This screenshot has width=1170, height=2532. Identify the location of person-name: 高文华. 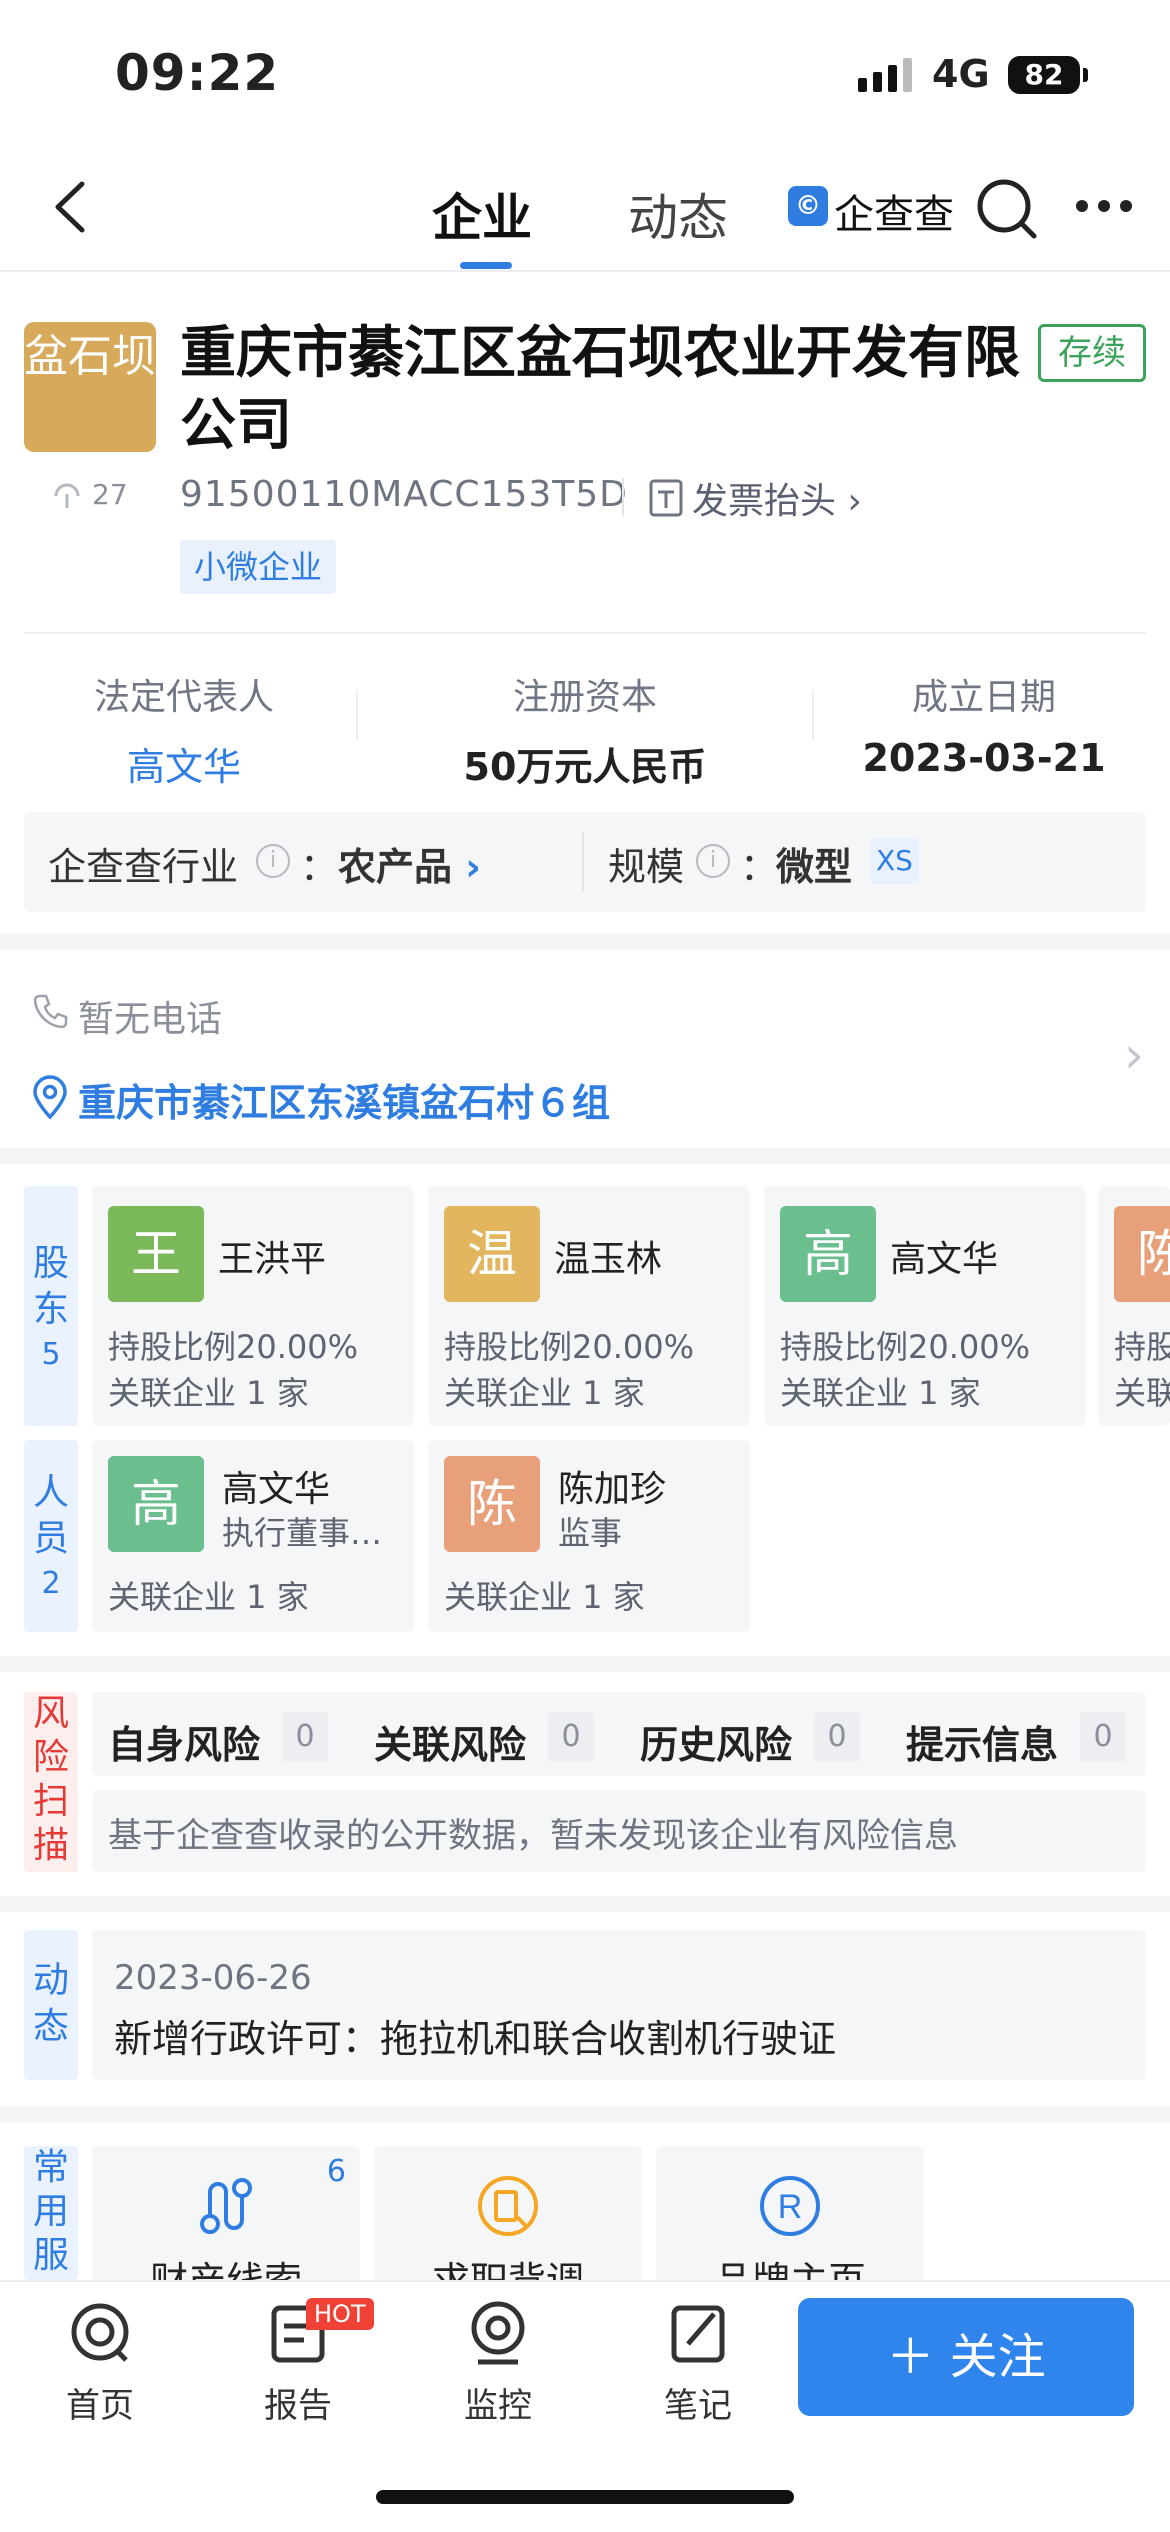
(276, 1489).